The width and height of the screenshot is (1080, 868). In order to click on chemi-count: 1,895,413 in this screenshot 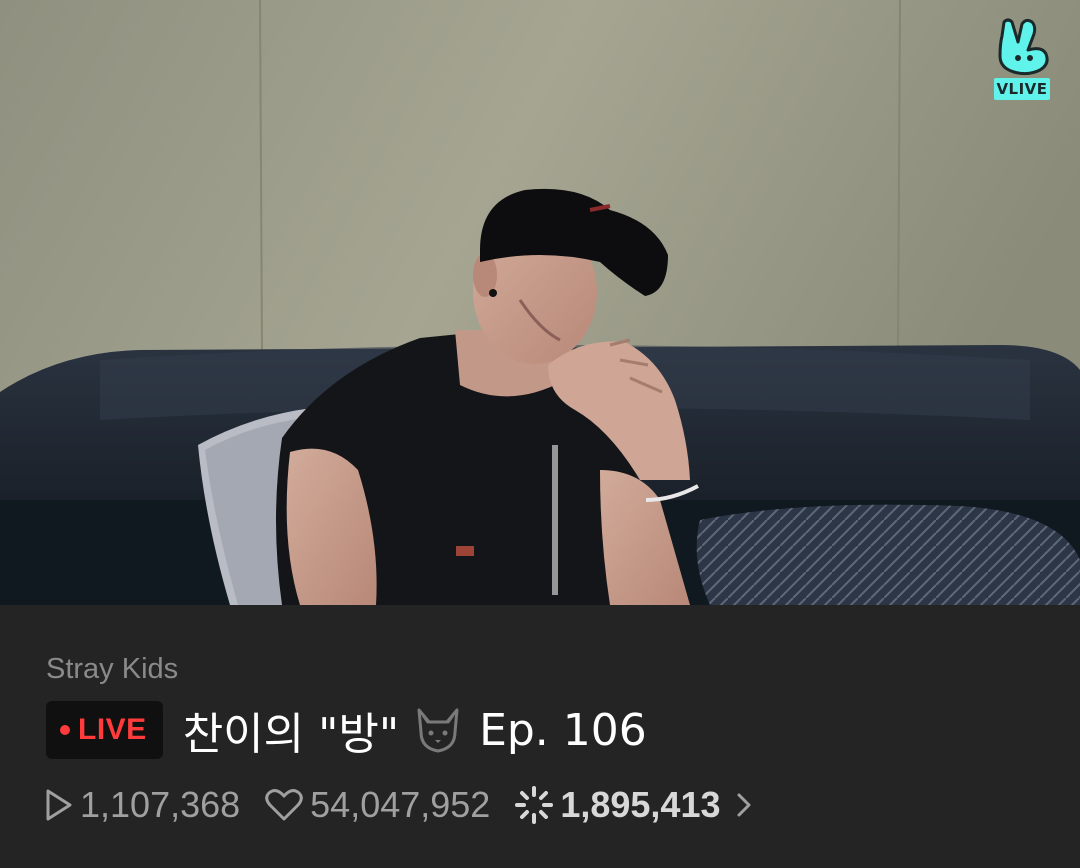, I will do `click(640, 804)`.